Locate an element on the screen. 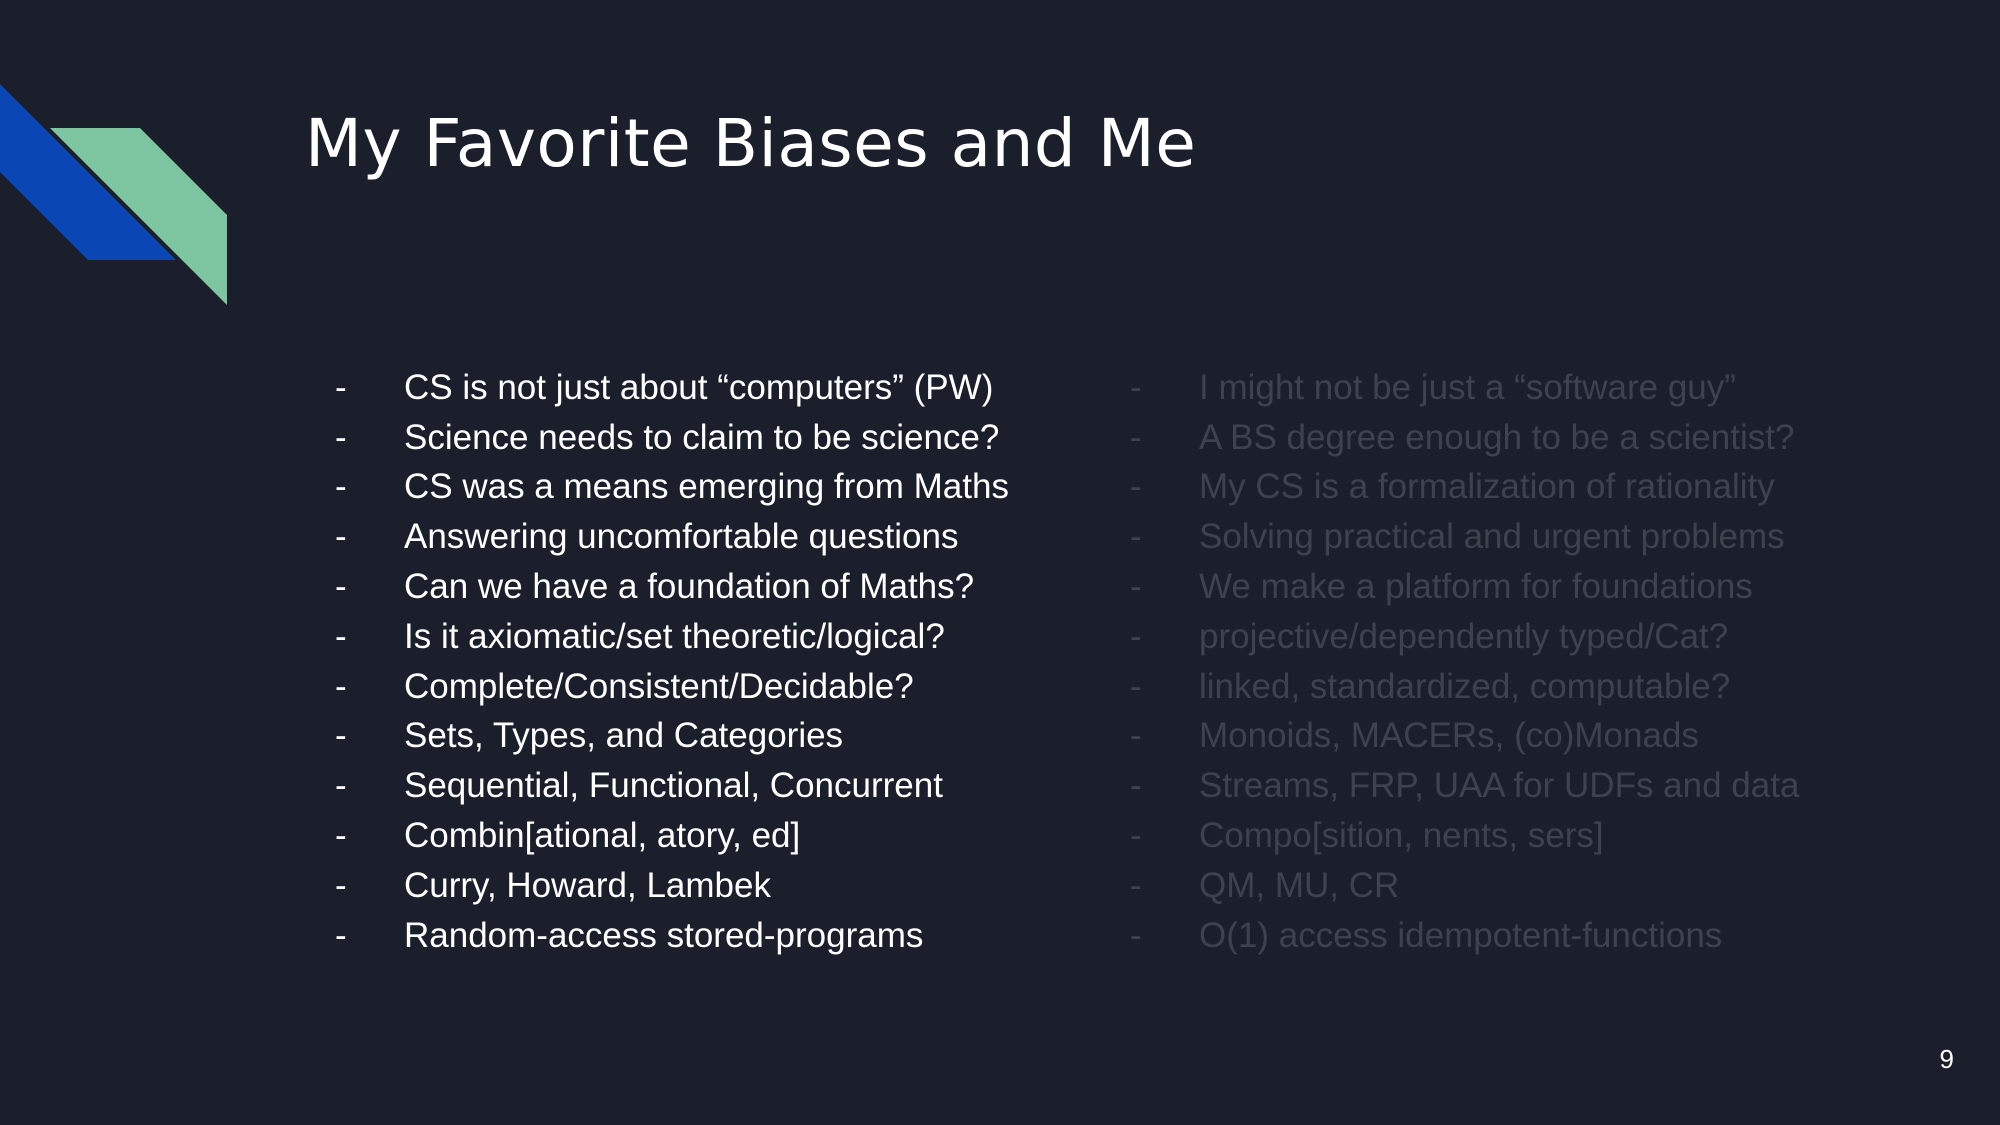 Image resolution: width=2000 pixels, height=1125 pixels. list-item: - Sets, Types, and Categories is located at coordinates (672, 737).